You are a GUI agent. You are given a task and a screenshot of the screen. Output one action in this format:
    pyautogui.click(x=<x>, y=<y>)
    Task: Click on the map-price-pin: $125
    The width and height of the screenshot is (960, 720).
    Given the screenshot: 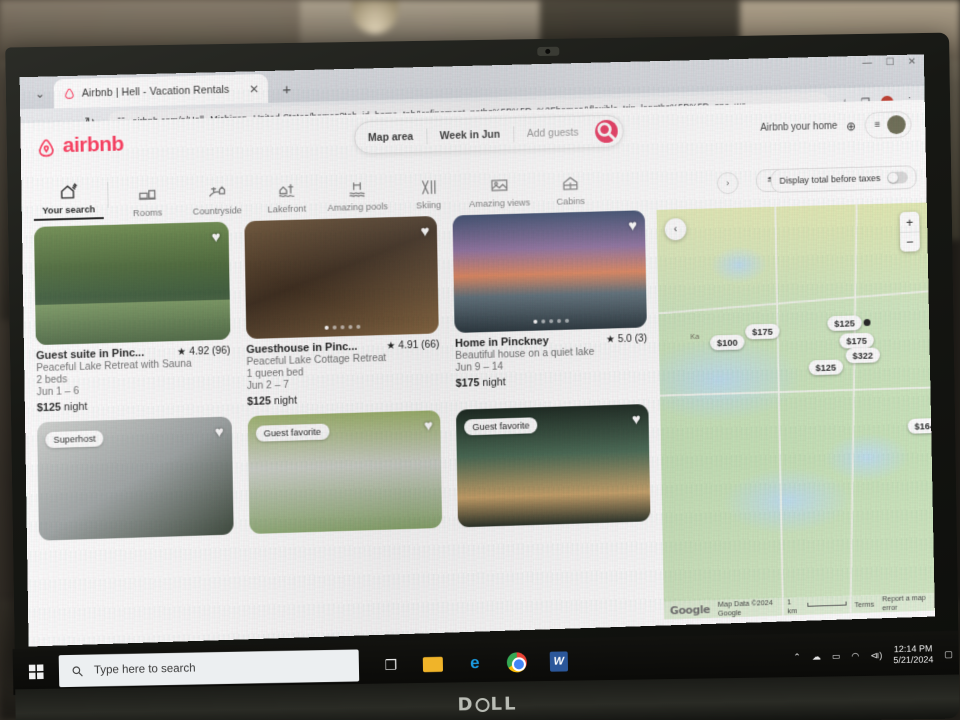 What is the action you would take?
    pyautogui.click(x=825, y=367)
    